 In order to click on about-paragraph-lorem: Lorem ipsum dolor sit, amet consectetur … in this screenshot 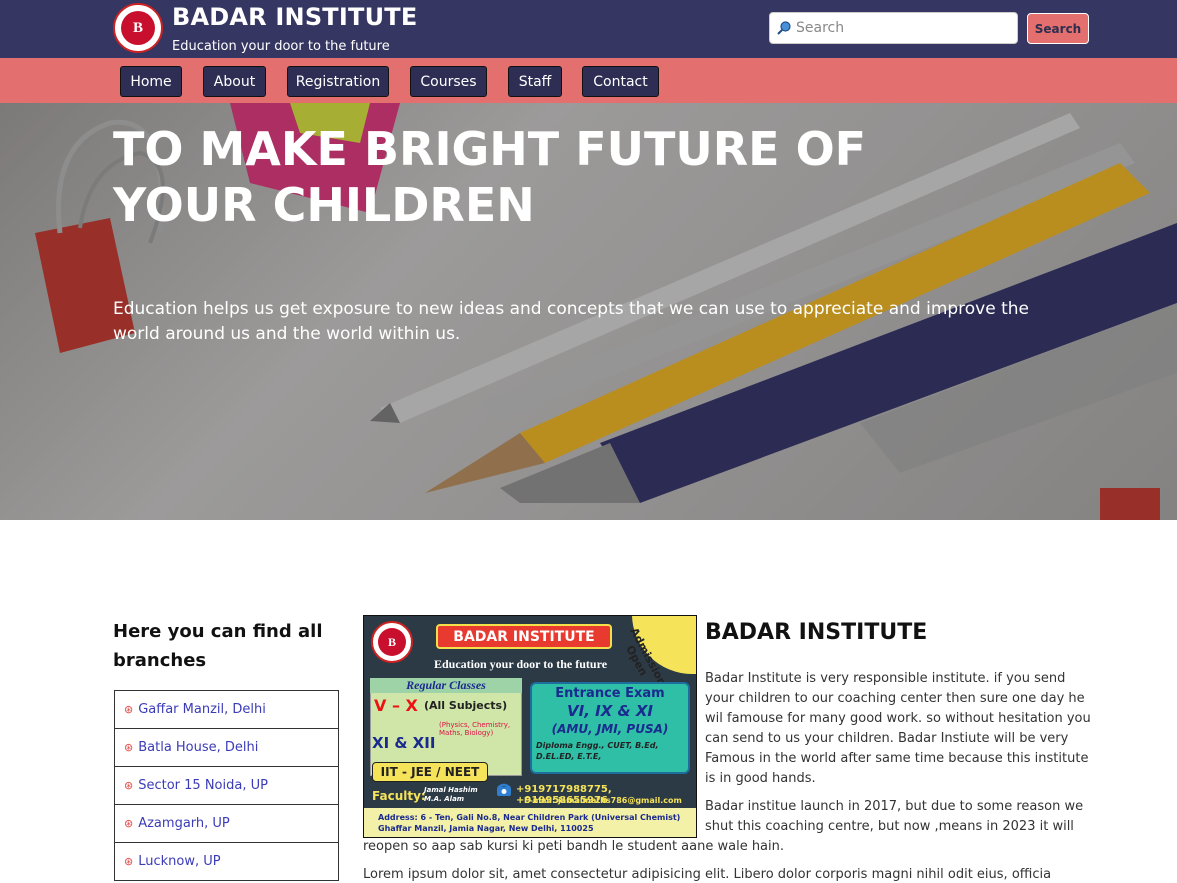, I will do `click(707, 874)`.